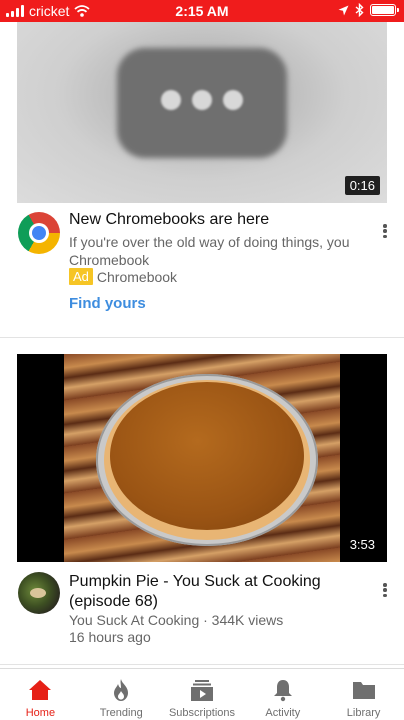 The height and width of the screenshot is (720, 404). What do you see at coordinates (110, 637) in the screenshot?
I see `video-age: 16 hours ago` at bounding box center [110, 637].